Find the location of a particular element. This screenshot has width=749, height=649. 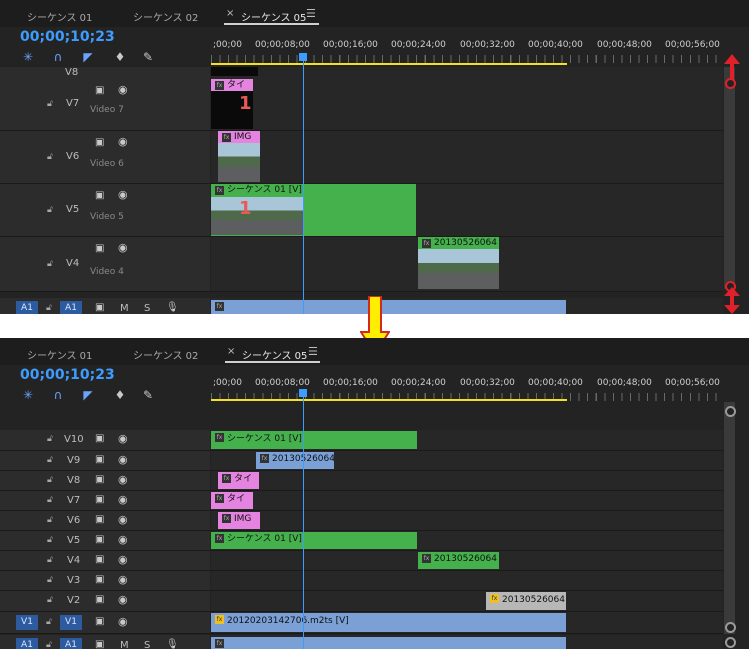

track-lane: fx 20120203142706.m2ts [V] is located at coordinates (467, 622).